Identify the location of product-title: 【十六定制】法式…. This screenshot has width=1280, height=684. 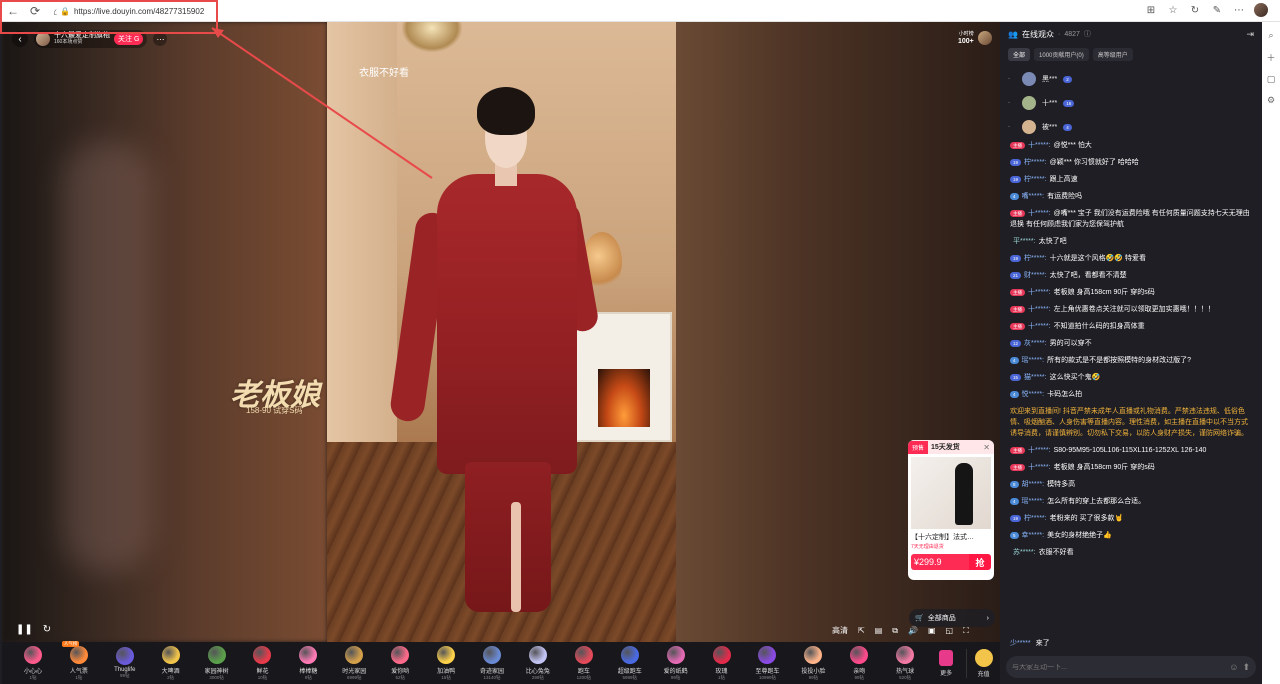
(951, 537).